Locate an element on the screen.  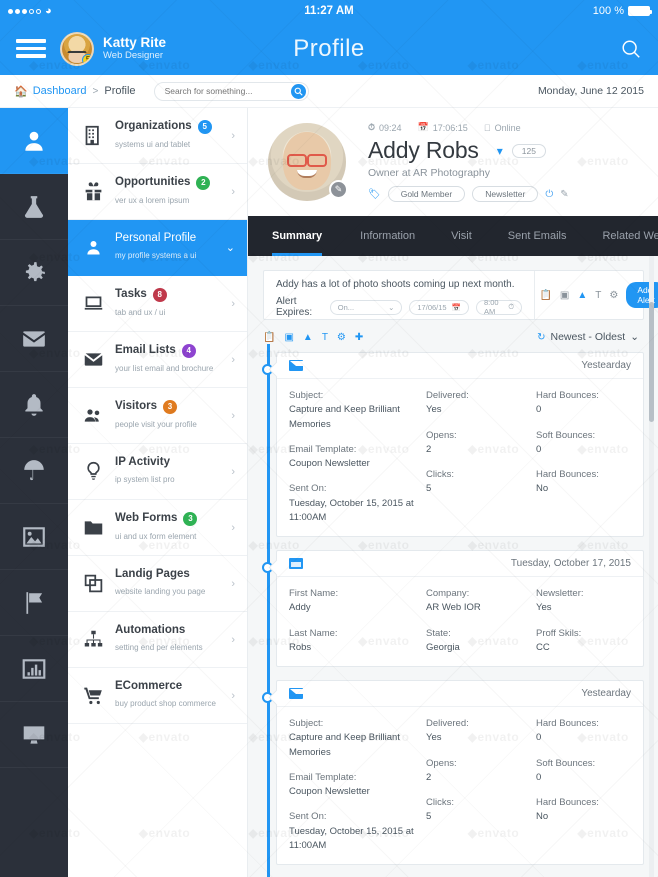
timeline-card-header: Yestearday is located at coordinates (460, 694).